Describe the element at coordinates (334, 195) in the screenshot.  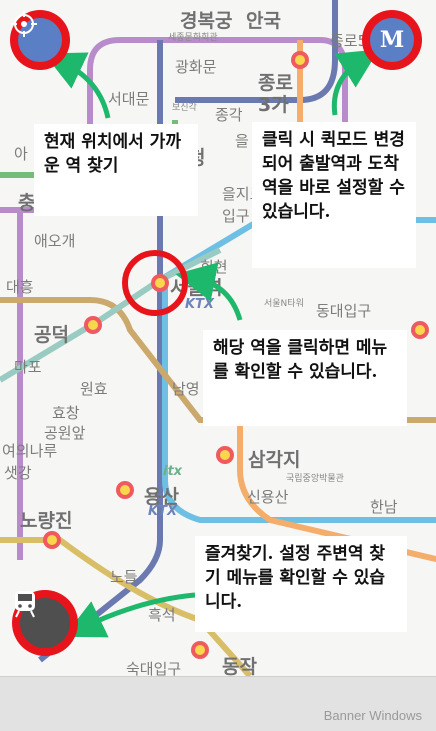
I see `callout-quickmode: 클릭 시 퀵모드 변경되어 출발역과 도착역을 바로 설정할 수 있습니다.` at that location.